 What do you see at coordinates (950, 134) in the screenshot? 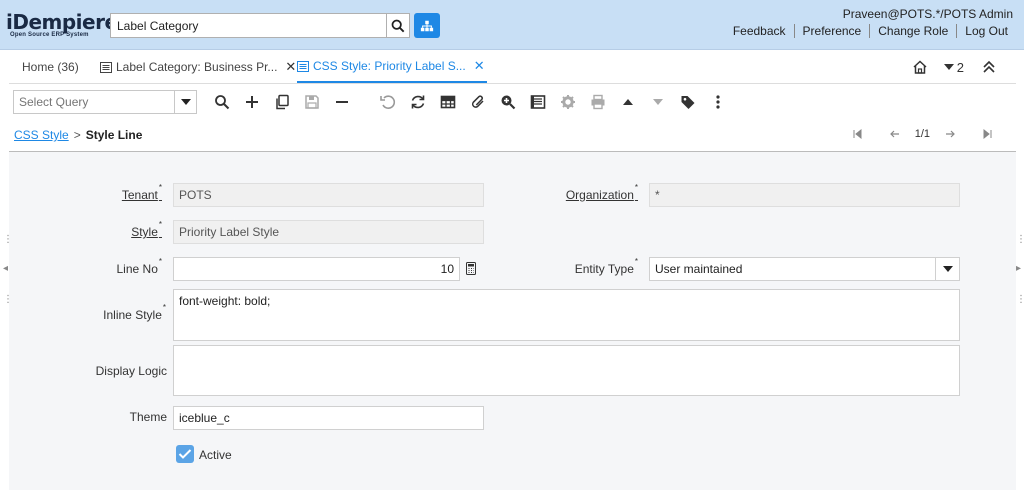
I see `next-record-icon` at bounding box center [950, 134].